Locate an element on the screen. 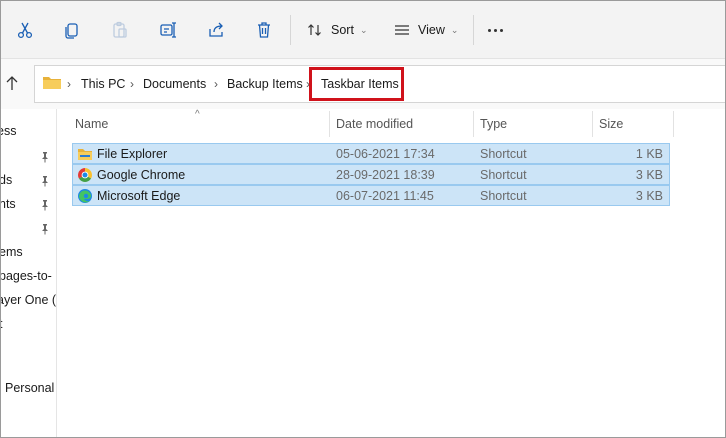  highlight-box is located at coordinates (356, 84).